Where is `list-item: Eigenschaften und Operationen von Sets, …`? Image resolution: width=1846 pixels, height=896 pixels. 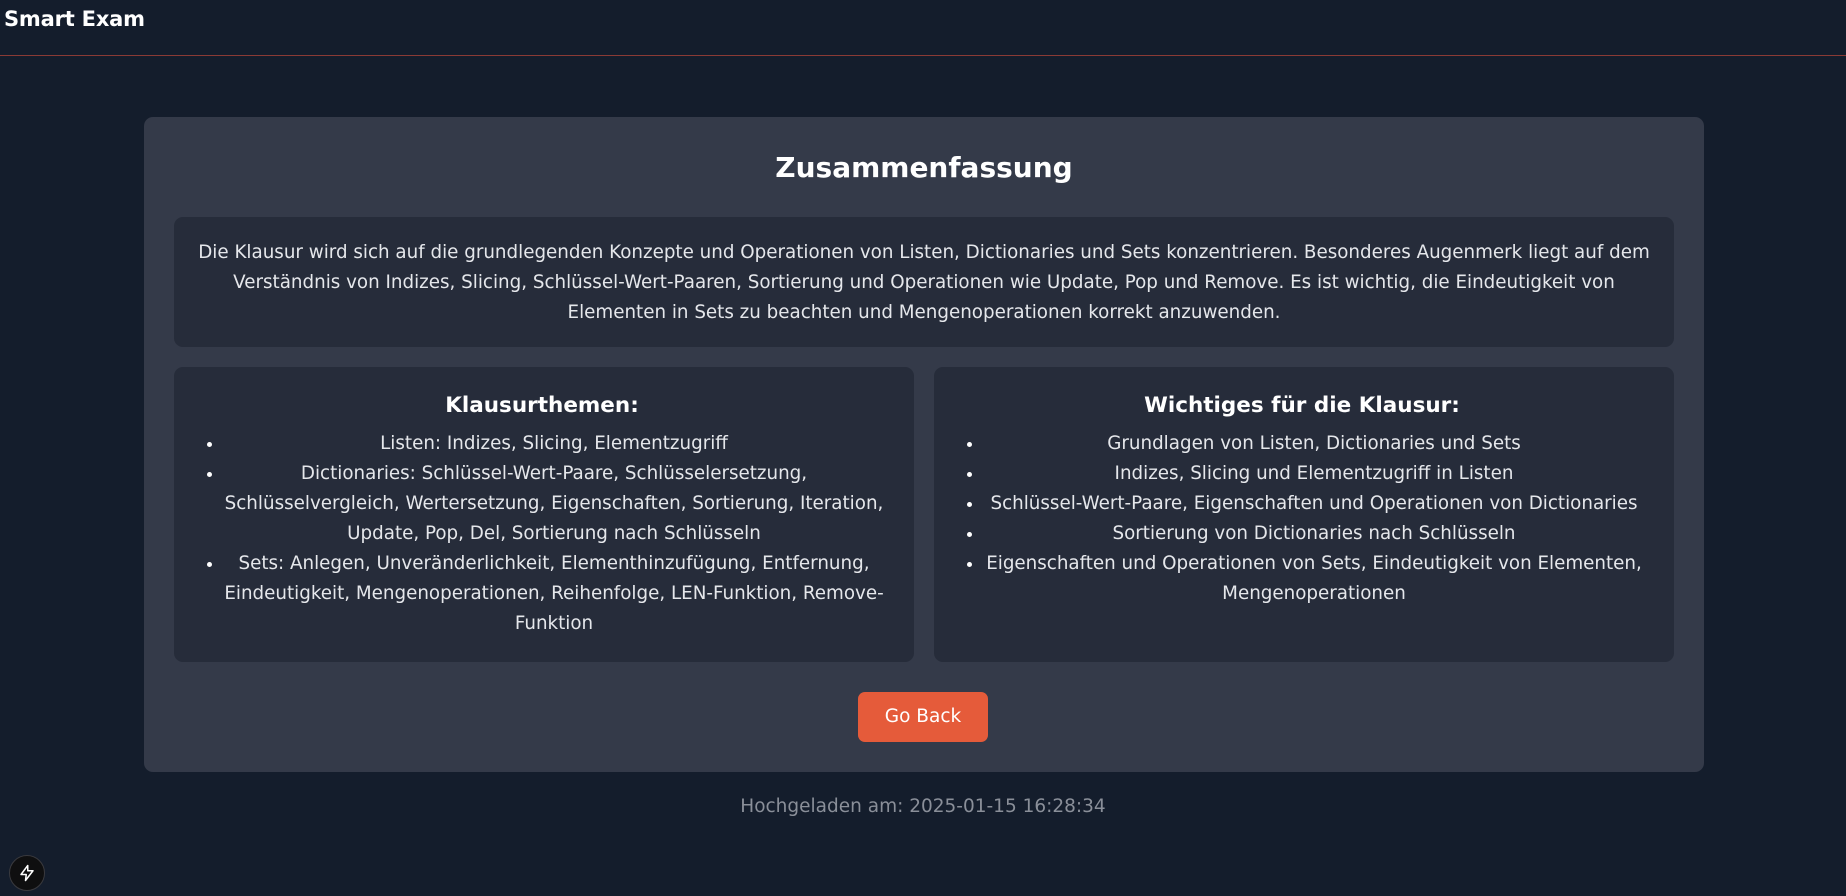
list-item: Eigenschaften und Operationen von Sets, … is located at coordinates (1314, 579).